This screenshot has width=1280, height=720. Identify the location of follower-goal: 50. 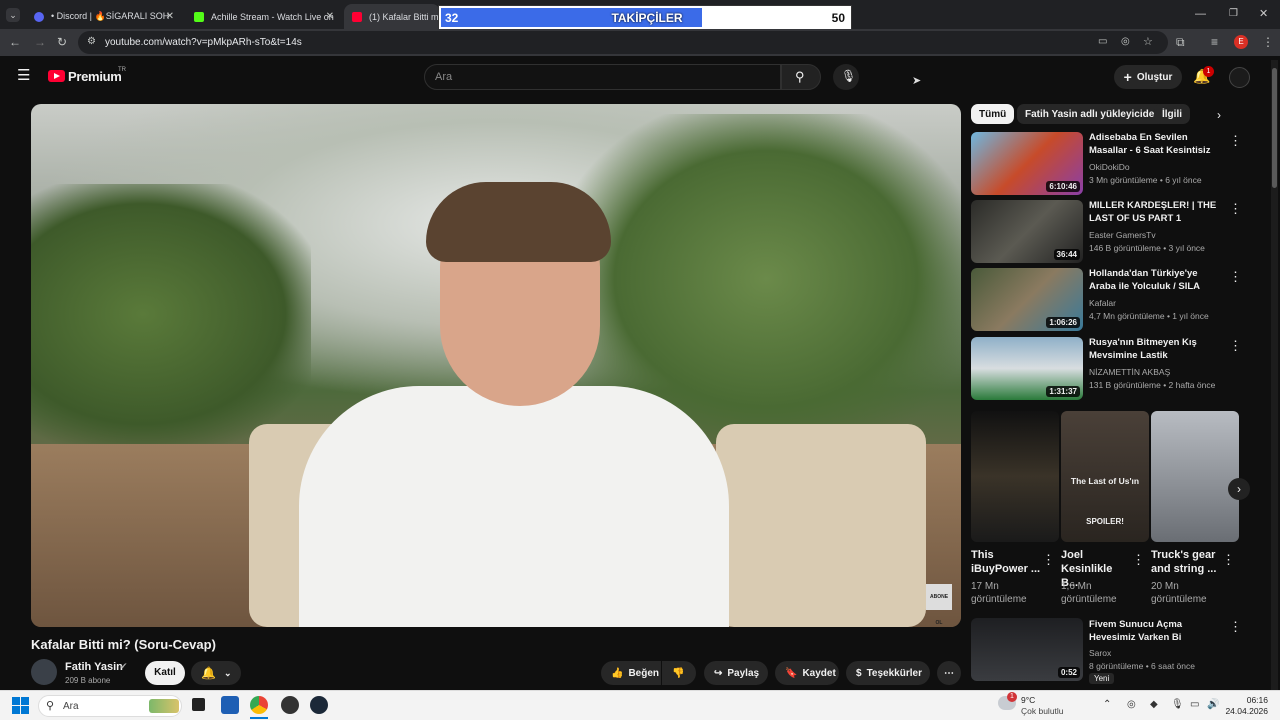
(838, 18).